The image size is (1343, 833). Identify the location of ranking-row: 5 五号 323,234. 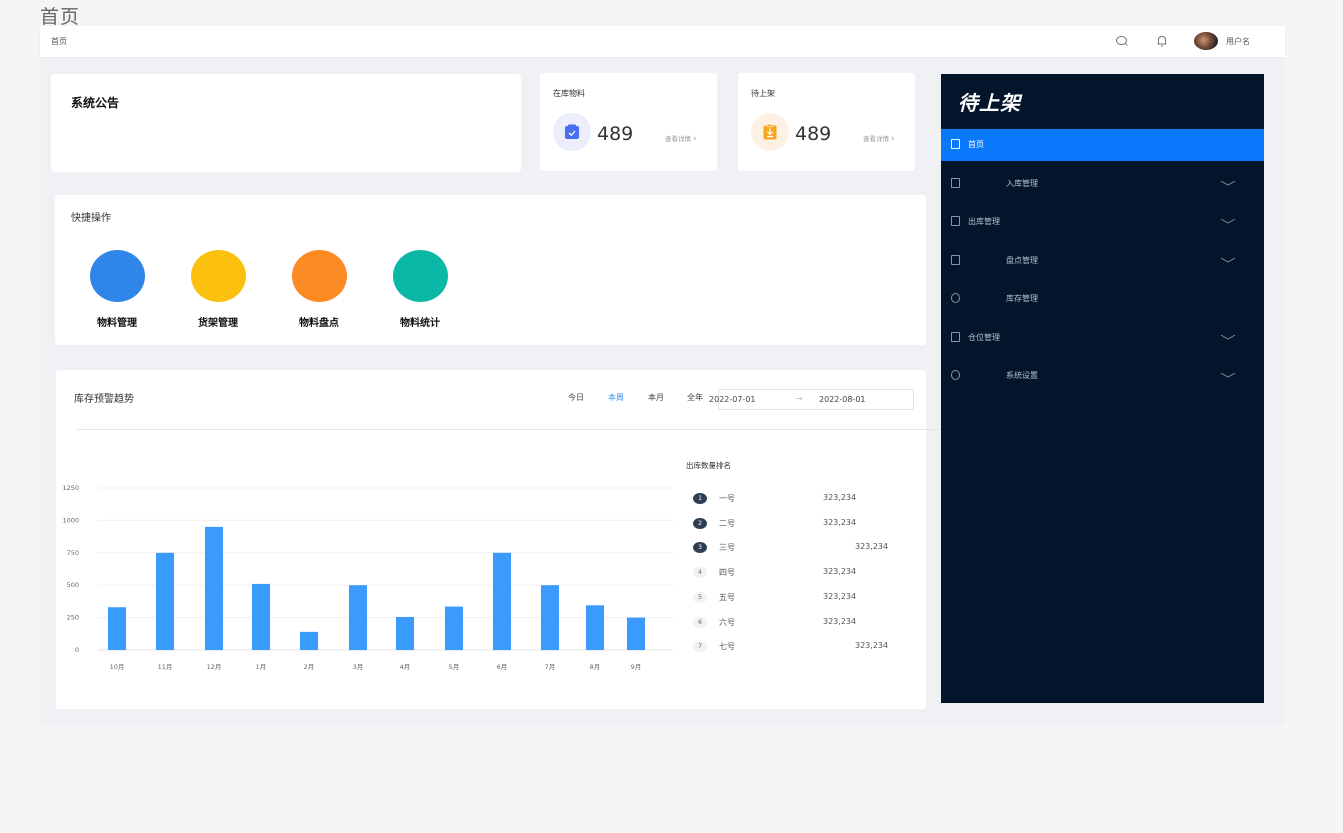
(798, 598).